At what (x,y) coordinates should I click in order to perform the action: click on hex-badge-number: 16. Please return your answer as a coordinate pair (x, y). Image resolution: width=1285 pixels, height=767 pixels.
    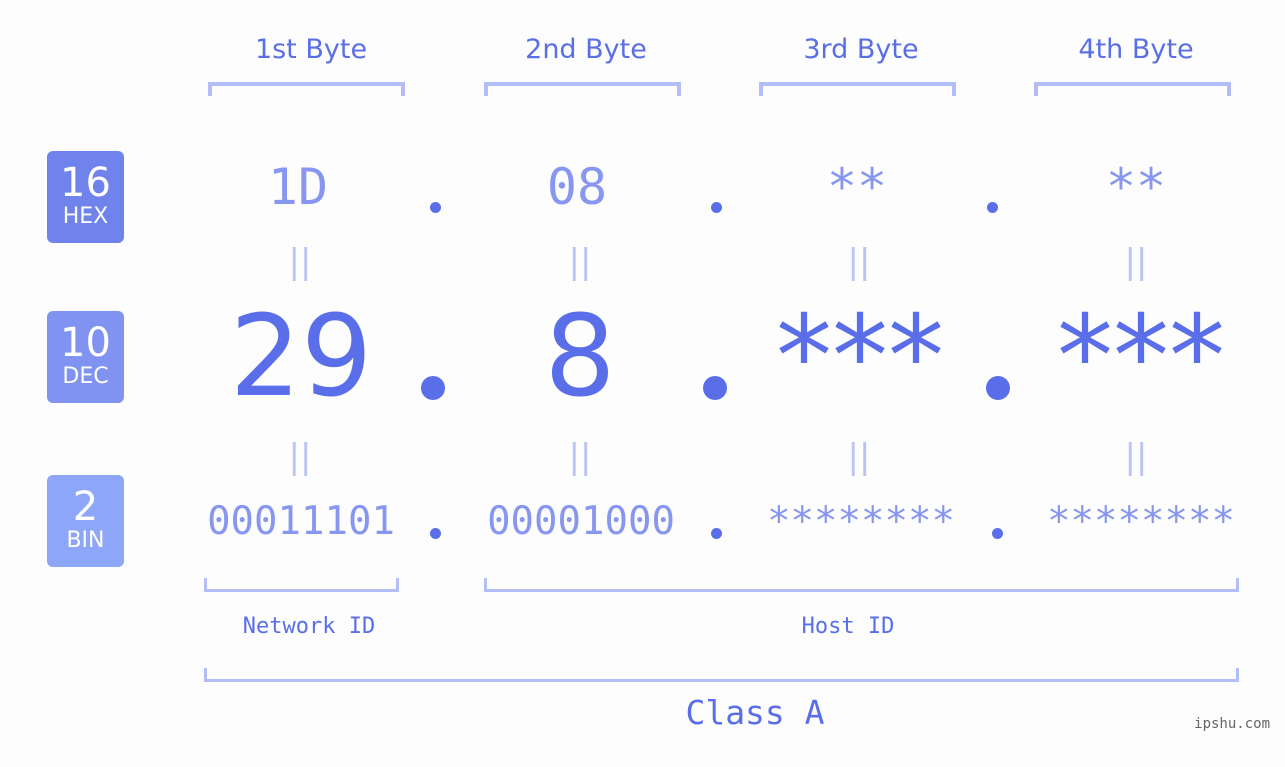
    Looking at the image, I should click on (85, 183).